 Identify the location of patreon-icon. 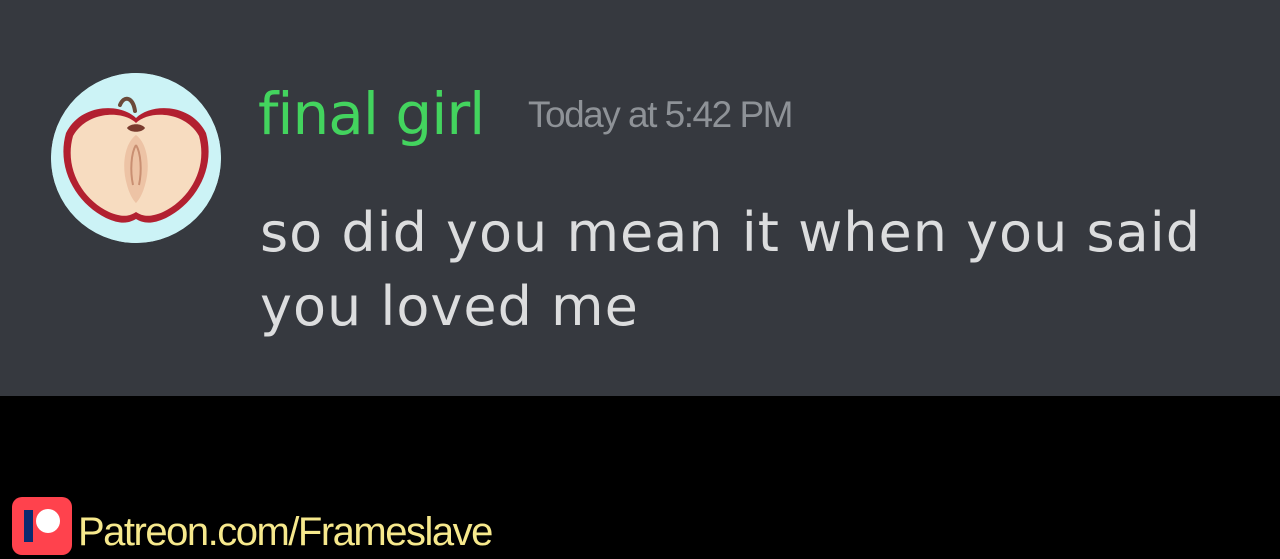
(42, 526).